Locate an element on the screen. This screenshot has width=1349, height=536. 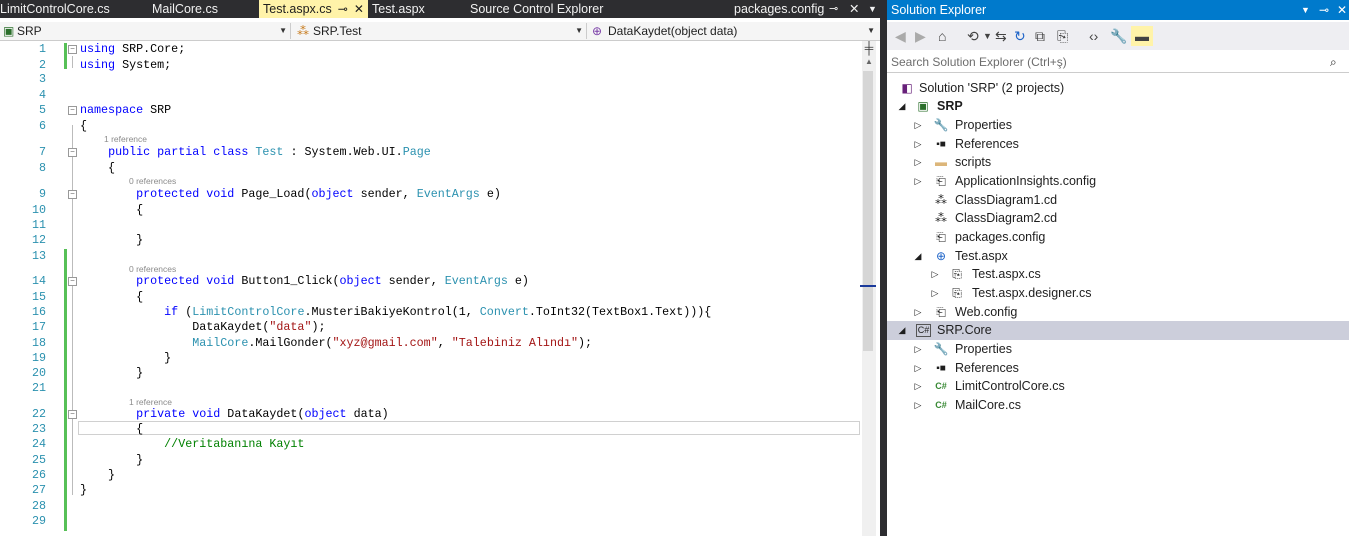
scroll-up-icon: ▲ is located at coordinates (869, 61).